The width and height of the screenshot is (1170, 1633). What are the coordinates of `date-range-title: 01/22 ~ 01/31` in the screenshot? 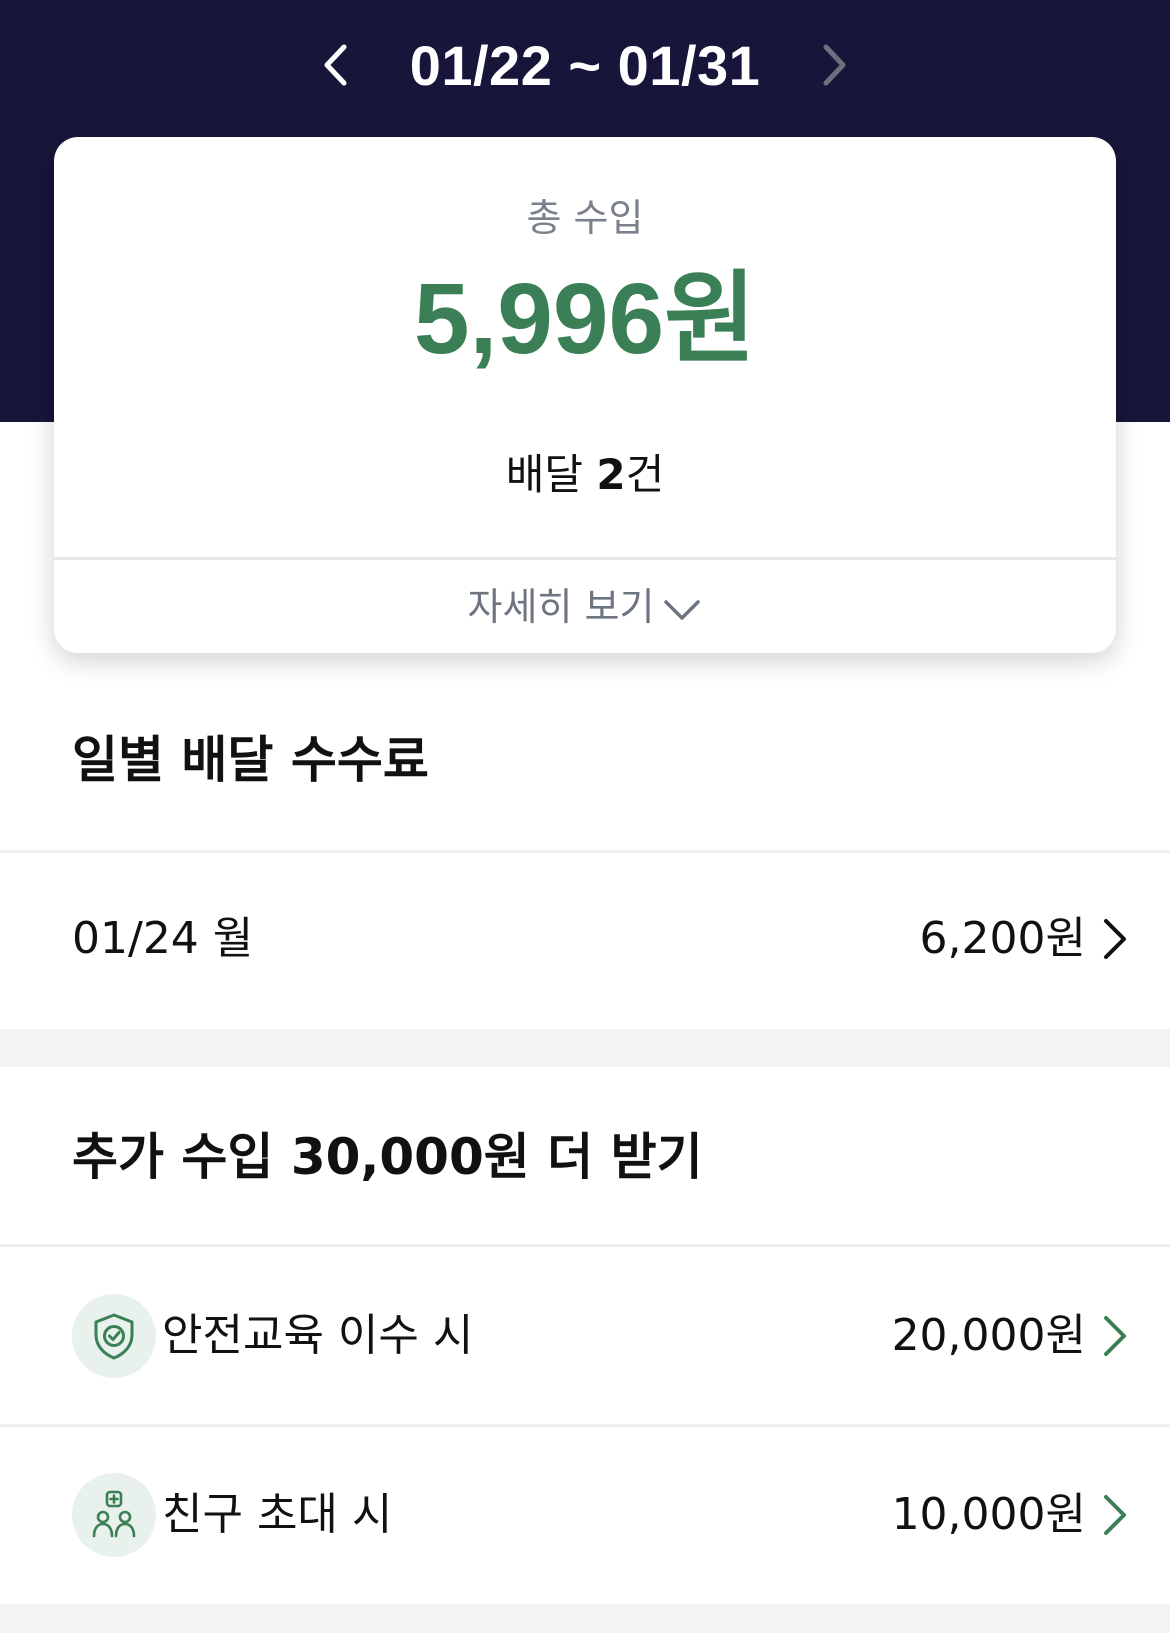 It's located at (585, 65).